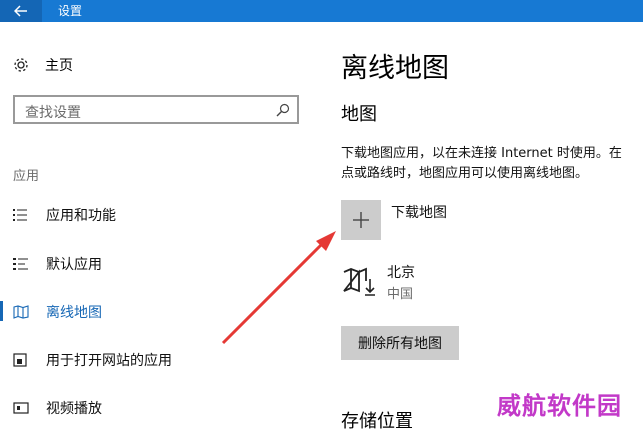 The height and width of the screenshot is (433, 643). Describe the element at coordinates (559, 405) in the screenshot. I see `watermark: 威航软件园` at that location.